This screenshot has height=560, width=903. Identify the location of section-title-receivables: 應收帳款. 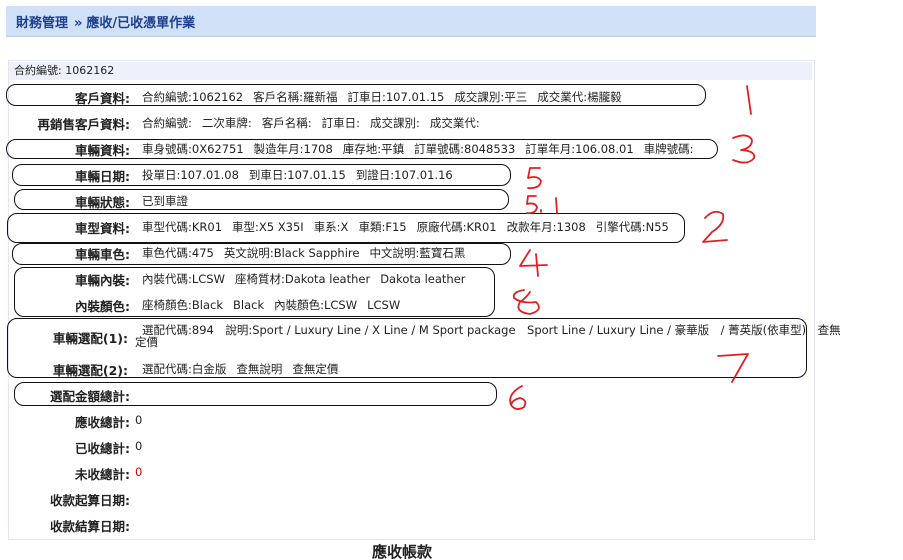
(402, 551).